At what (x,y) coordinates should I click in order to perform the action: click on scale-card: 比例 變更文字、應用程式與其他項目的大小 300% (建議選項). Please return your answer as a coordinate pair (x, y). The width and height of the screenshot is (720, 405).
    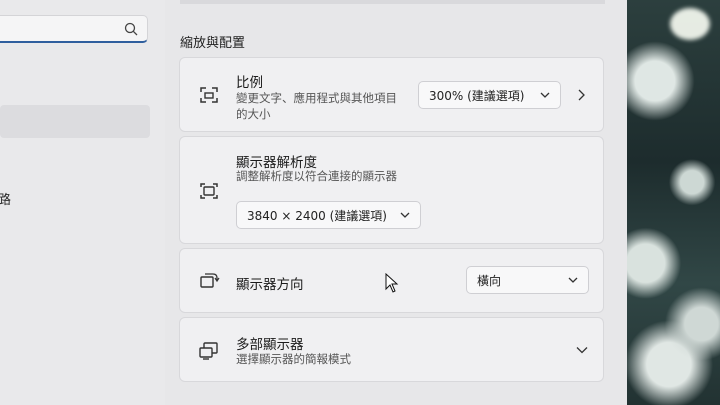
    Looking at the image, I should click on (391, 94).